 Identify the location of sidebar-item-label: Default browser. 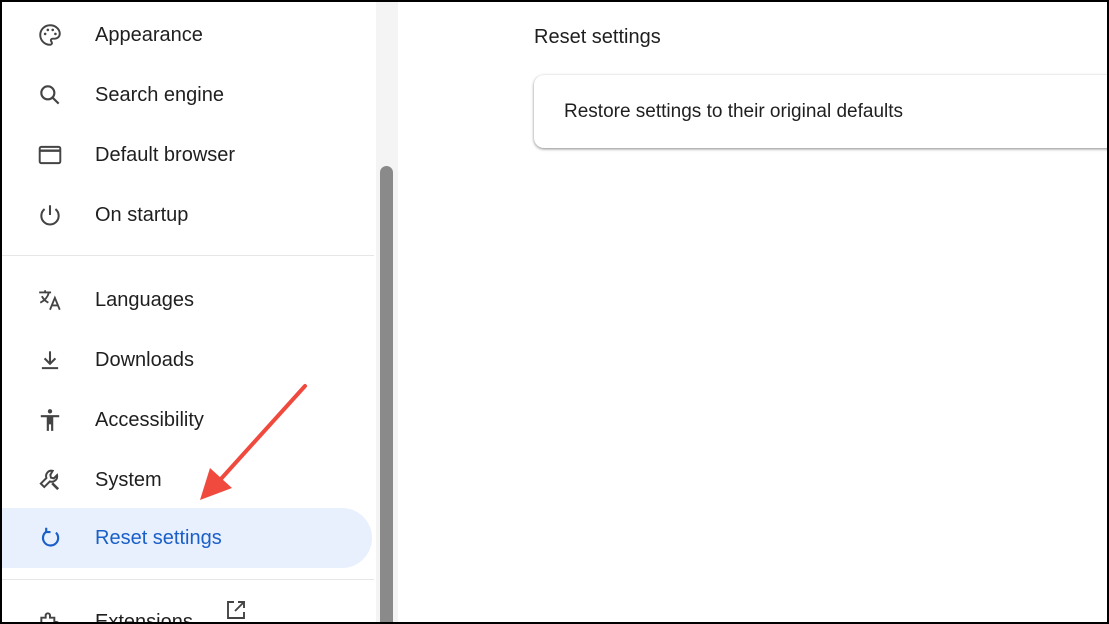
(165, 154).